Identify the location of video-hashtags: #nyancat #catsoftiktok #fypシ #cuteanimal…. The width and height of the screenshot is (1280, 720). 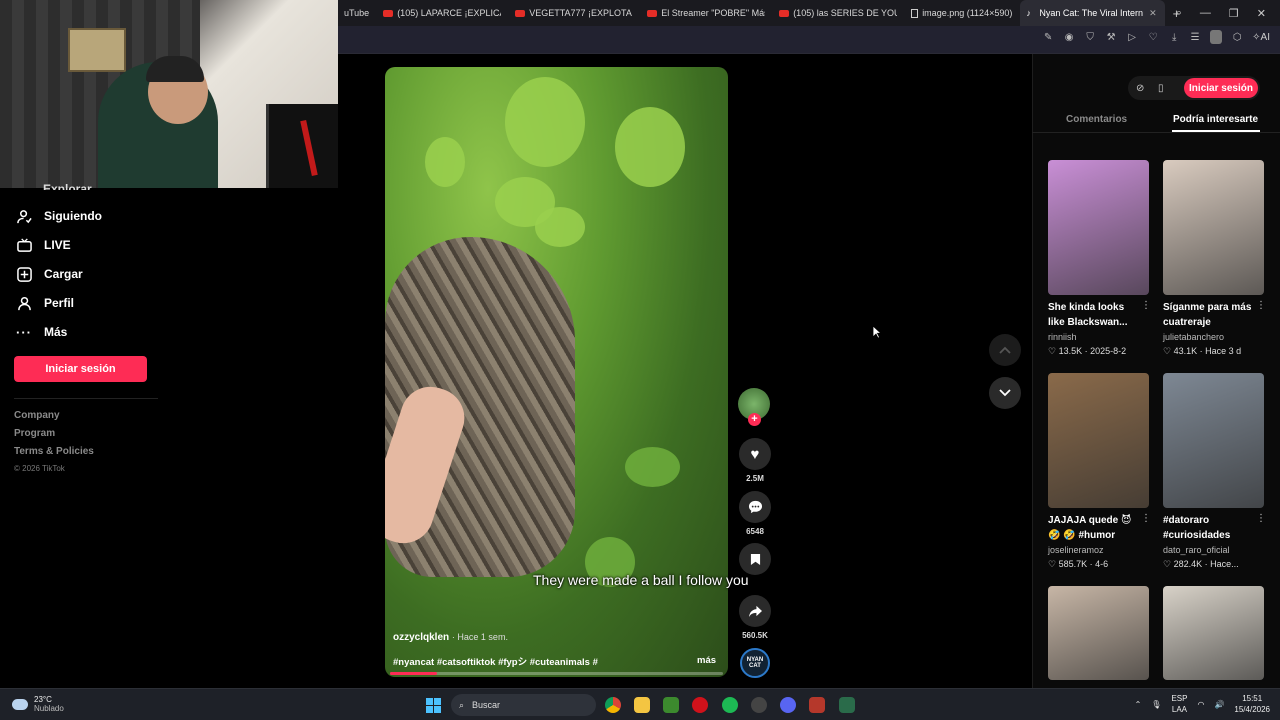
(518, 661).